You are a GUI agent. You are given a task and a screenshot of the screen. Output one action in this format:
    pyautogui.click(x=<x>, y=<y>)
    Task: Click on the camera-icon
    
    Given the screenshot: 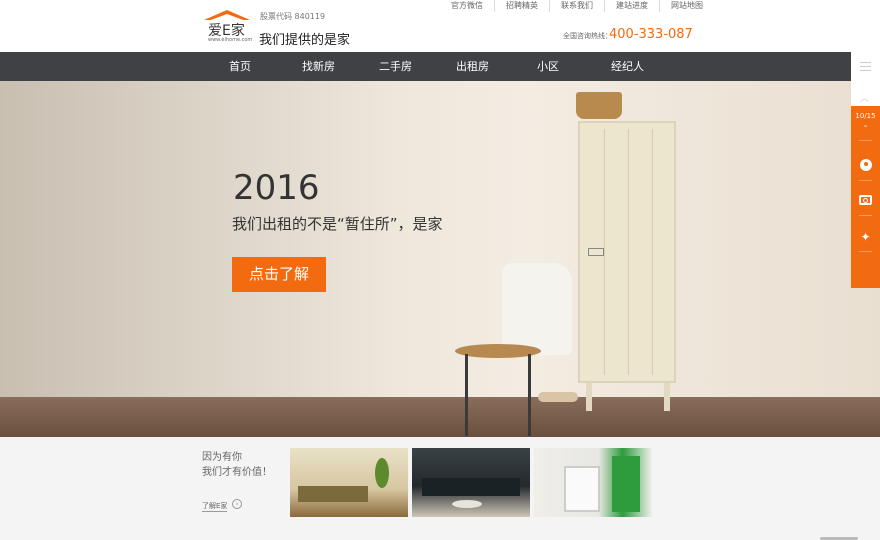 What is the action you would take?
    pyautogui.click(x=865, y=202)
    